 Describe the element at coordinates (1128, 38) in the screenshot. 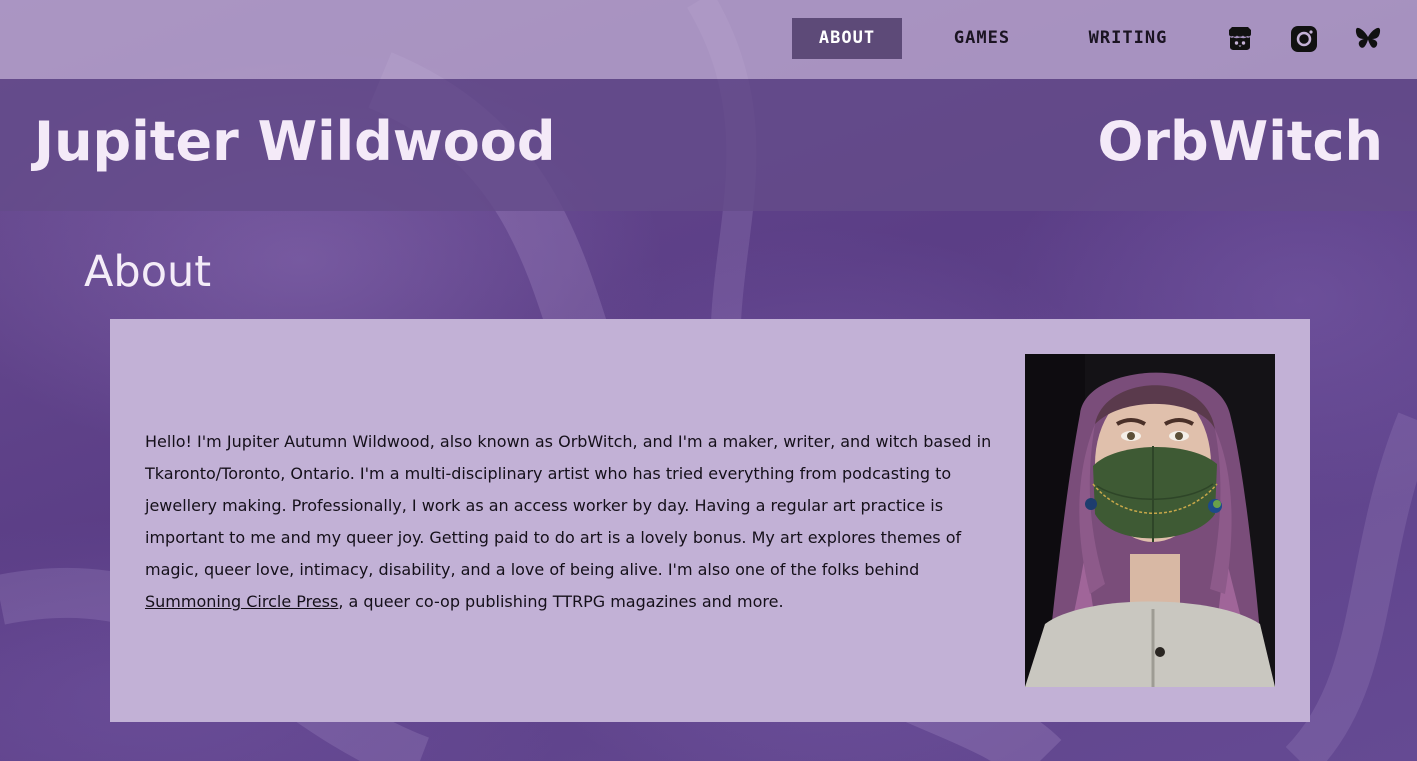

I see `nav-tab-writing: WRITING` at that location.